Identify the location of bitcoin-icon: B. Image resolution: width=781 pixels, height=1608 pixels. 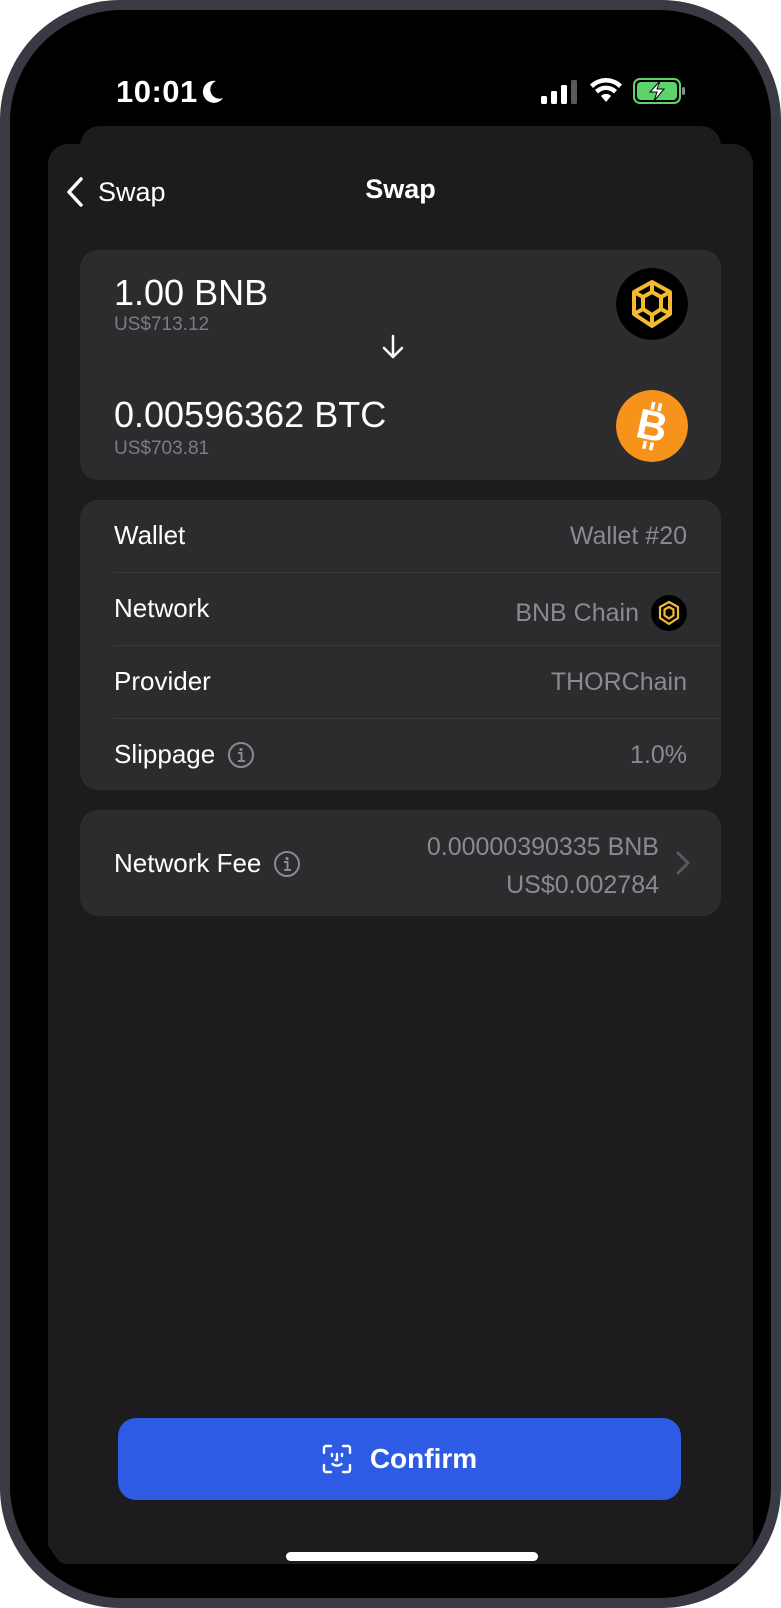
(652, 426).